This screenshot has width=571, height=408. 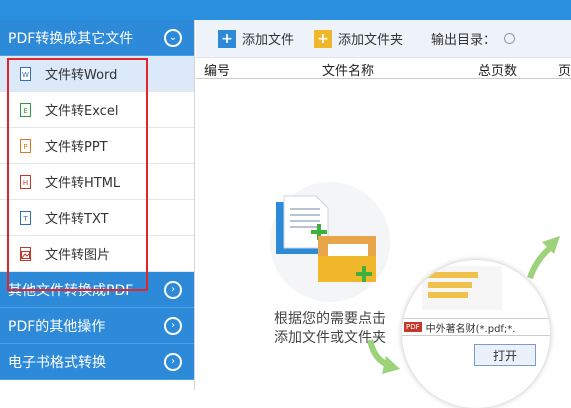 I want to click on sidebar-section-other-to-pdf: 其他文件转换成PDF ›, so click(x=97, y=290).